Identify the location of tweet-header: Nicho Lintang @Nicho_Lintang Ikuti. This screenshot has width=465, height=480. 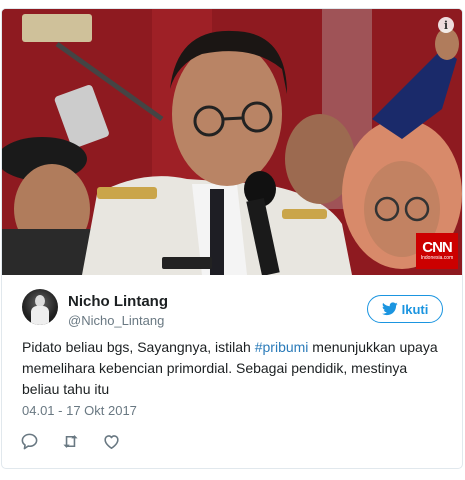
(232, 305).